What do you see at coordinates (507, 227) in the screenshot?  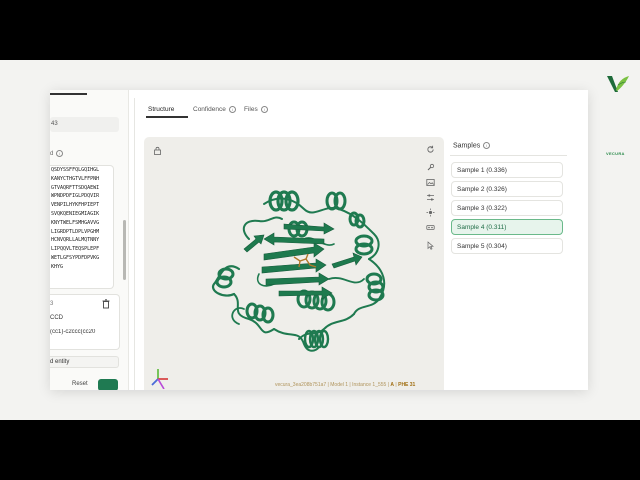 I see `sample-item-4: Sample 4 (0.311)` at bounding box center [507, 227].